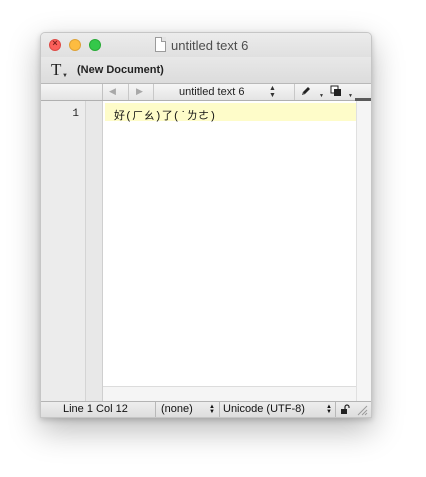 This screenshot has width=426, height=477. Describe the element at coordinates (229, 394) in the screenshot. I see `horizontal-scrollbar` at that location.